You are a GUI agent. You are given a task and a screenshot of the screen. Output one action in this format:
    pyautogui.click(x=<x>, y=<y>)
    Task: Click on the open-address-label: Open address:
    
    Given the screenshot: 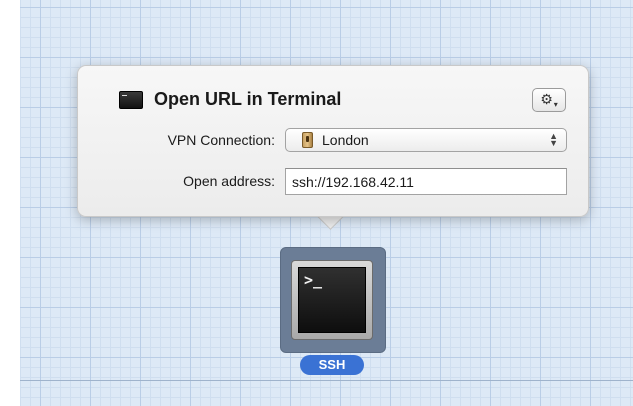 What is the action you would take?
    pyautogui.click(x=229, y=181)
    